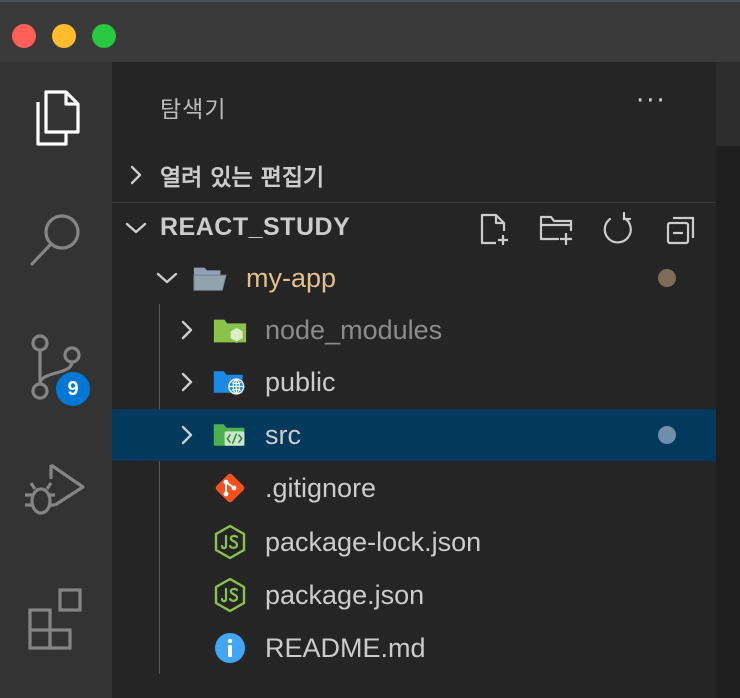 This screenshot has width=740, height=698. I want to click on open-editors-label: 열려 있는 편집기, so click(242, 178).